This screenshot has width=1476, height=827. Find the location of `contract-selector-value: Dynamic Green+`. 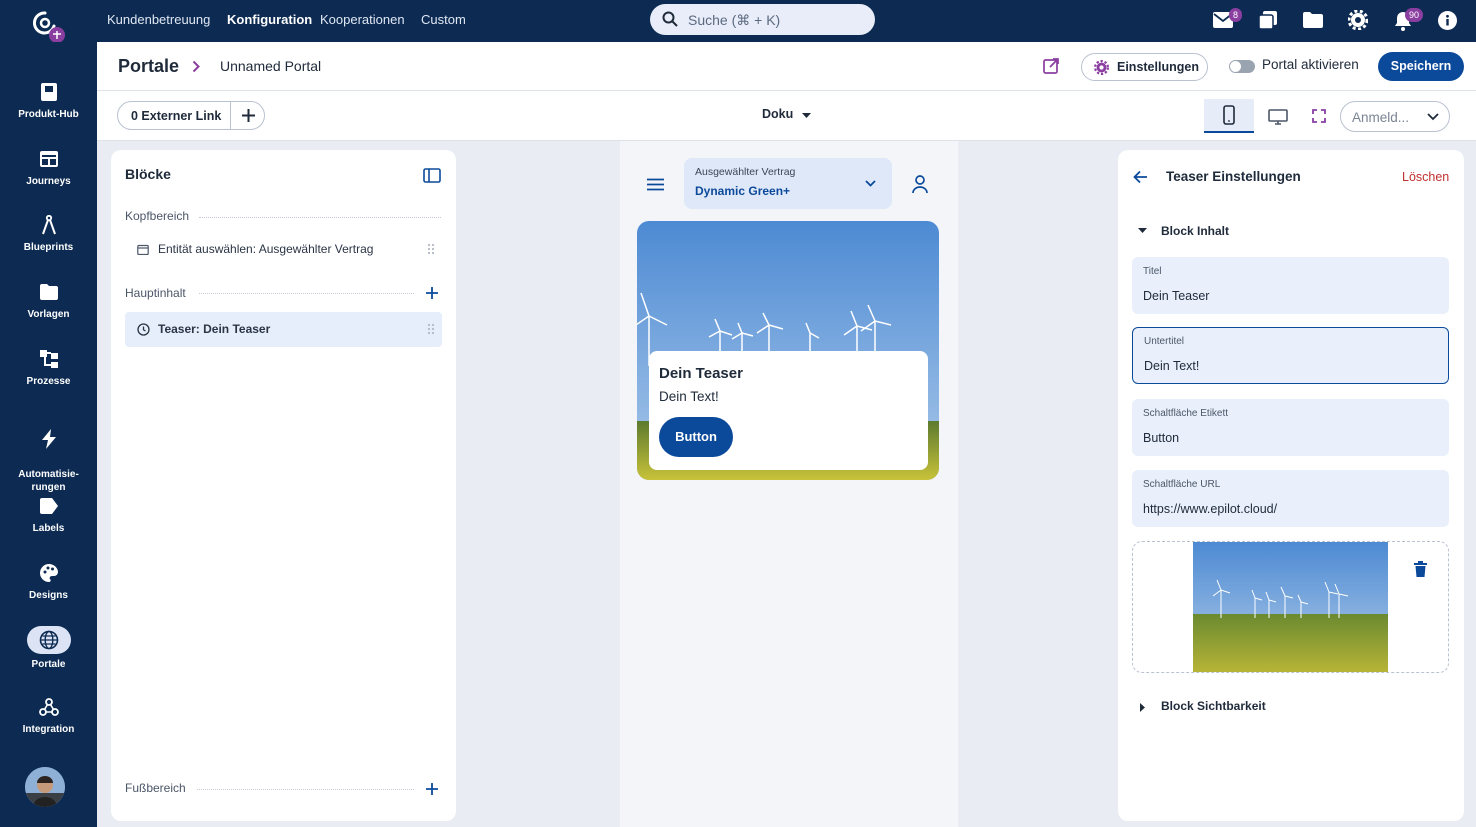

contract-selector-value: Dynamic Green+ is located at coordinates (743, 191).